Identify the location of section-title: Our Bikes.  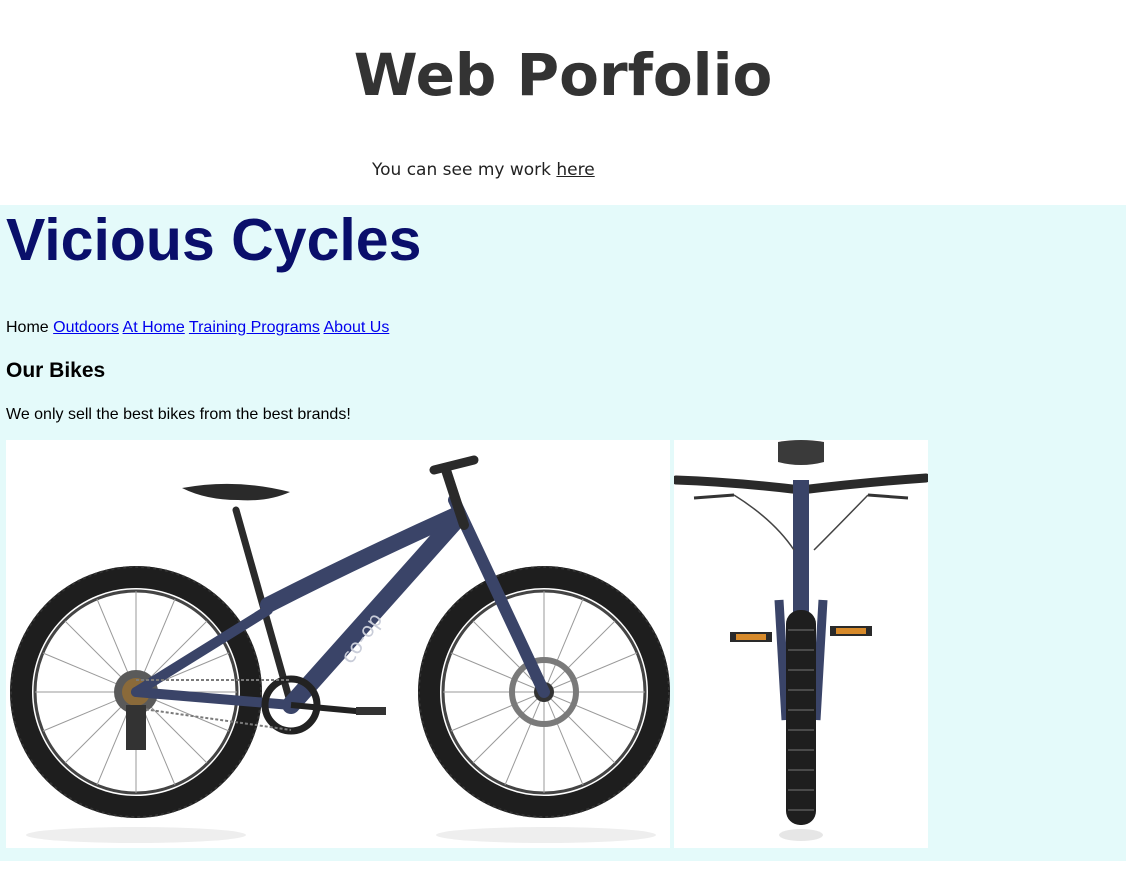
(56, 370).